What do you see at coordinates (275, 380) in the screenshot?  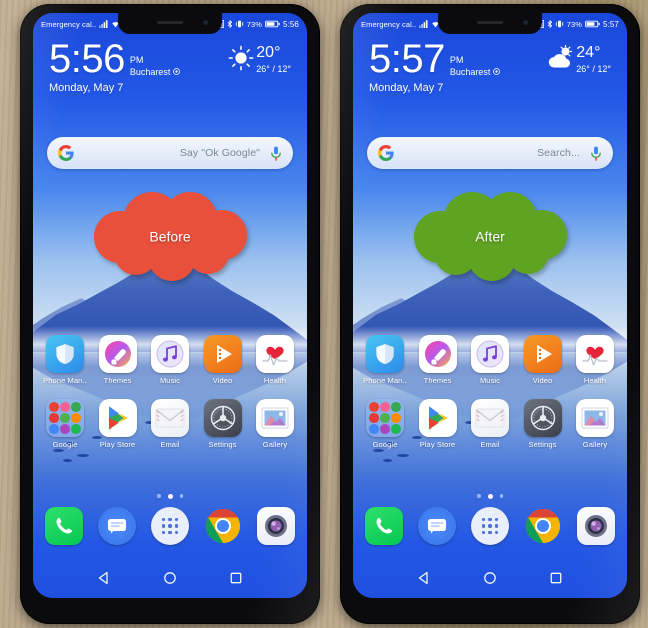 I see `app-label: Health` at bounding box center [275, 380].